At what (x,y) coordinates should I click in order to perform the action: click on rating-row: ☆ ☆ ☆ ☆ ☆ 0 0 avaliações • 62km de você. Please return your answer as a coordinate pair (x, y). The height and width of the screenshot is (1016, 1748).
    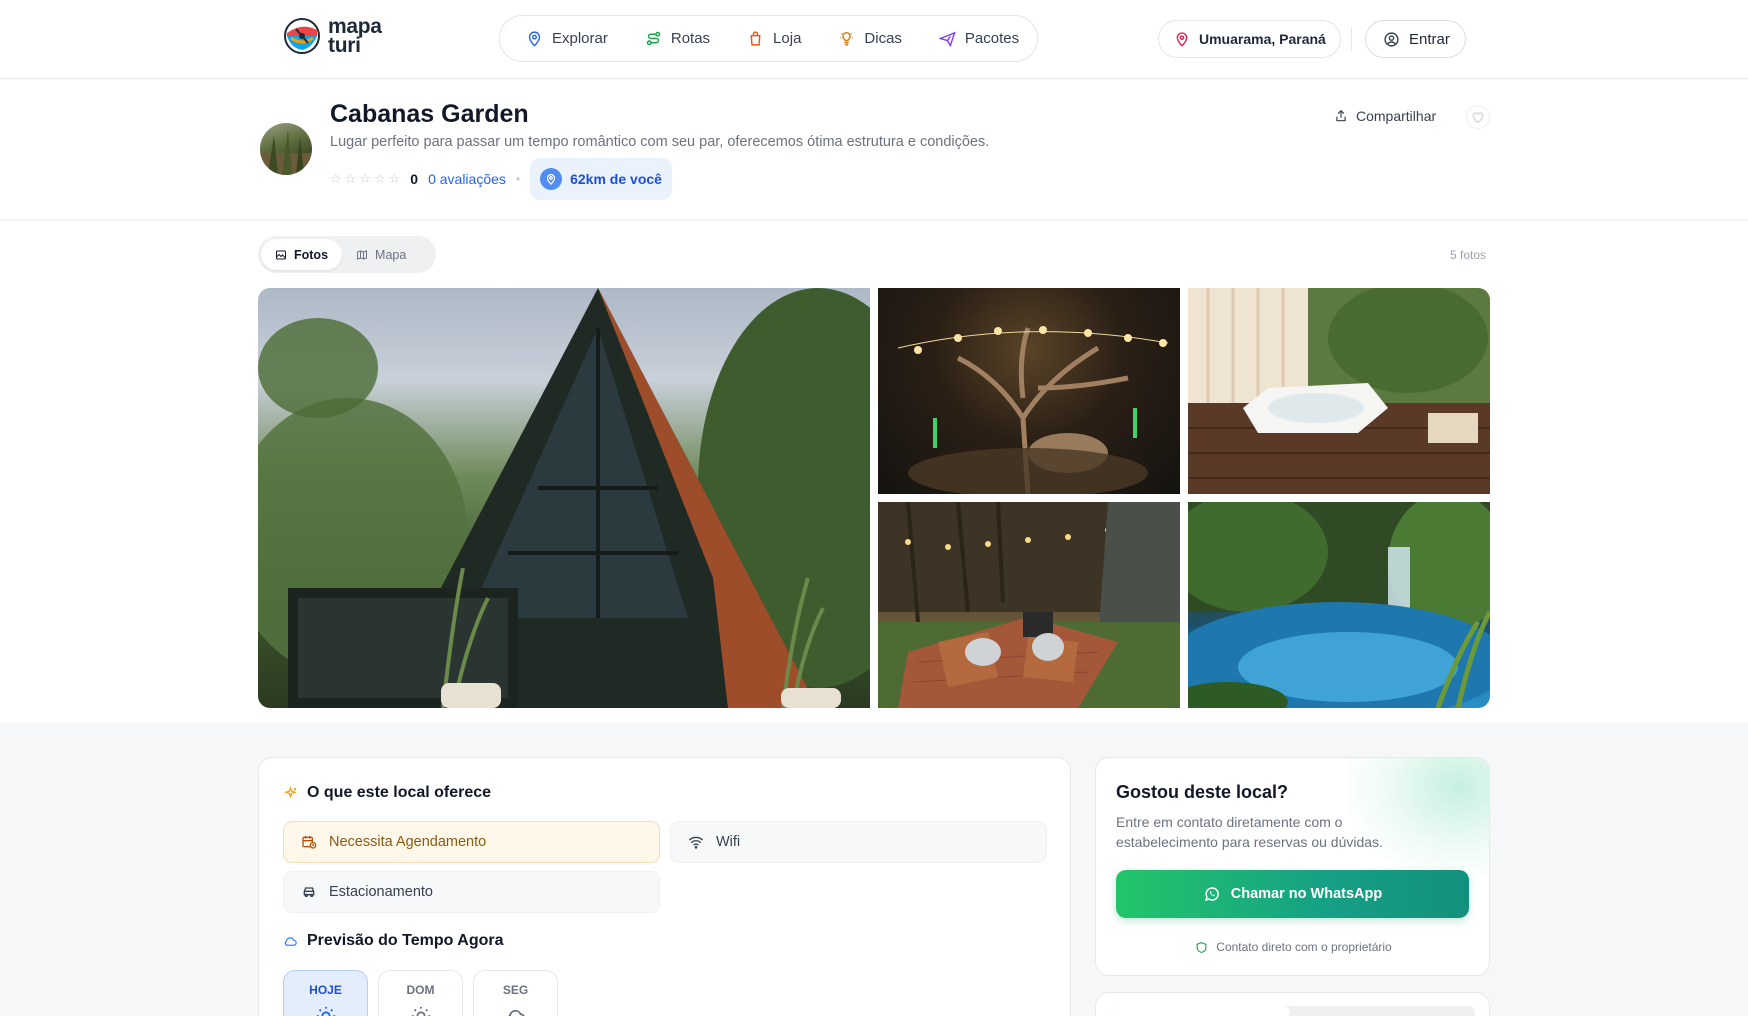
    Looking at the image, I should click on (501, 179).